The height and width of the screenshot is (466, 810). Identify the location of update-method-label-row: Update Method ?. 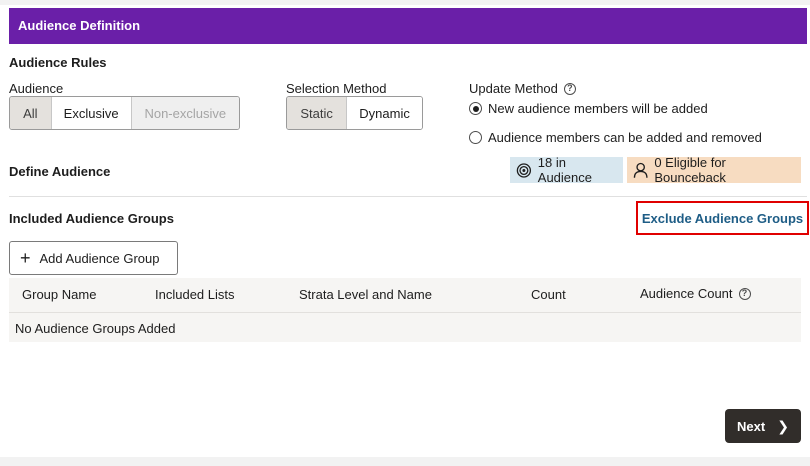
(522, 88).